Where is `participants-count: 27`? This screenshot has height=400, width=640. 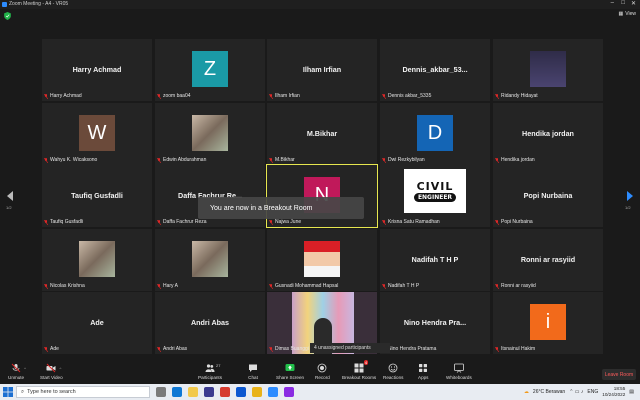 participants-count: 27 is located at coordinates (218, 365).